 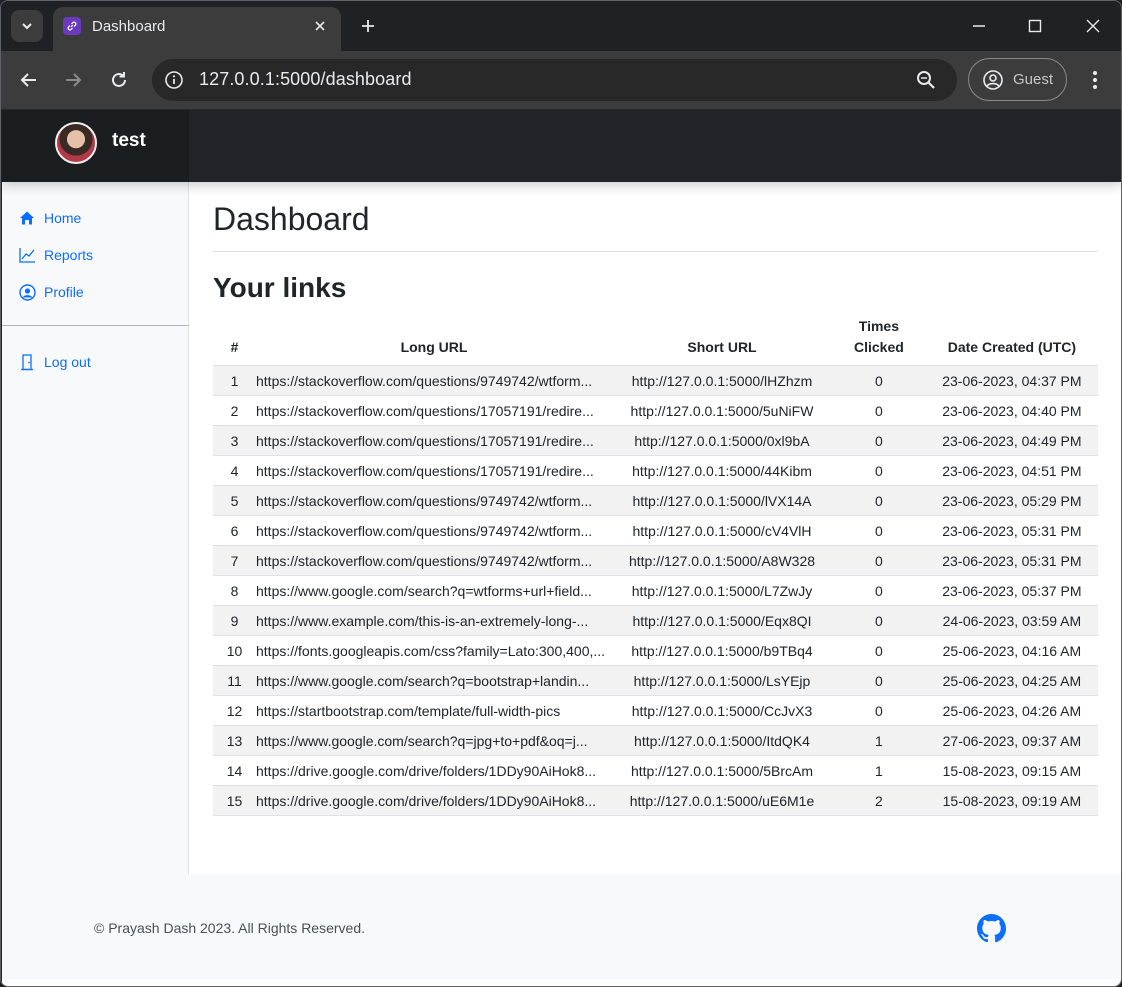 What do you see at coordinates (1033, 79) in the screenshot?
I see `profile-label: Guest` at bounding box center [1033, 79].